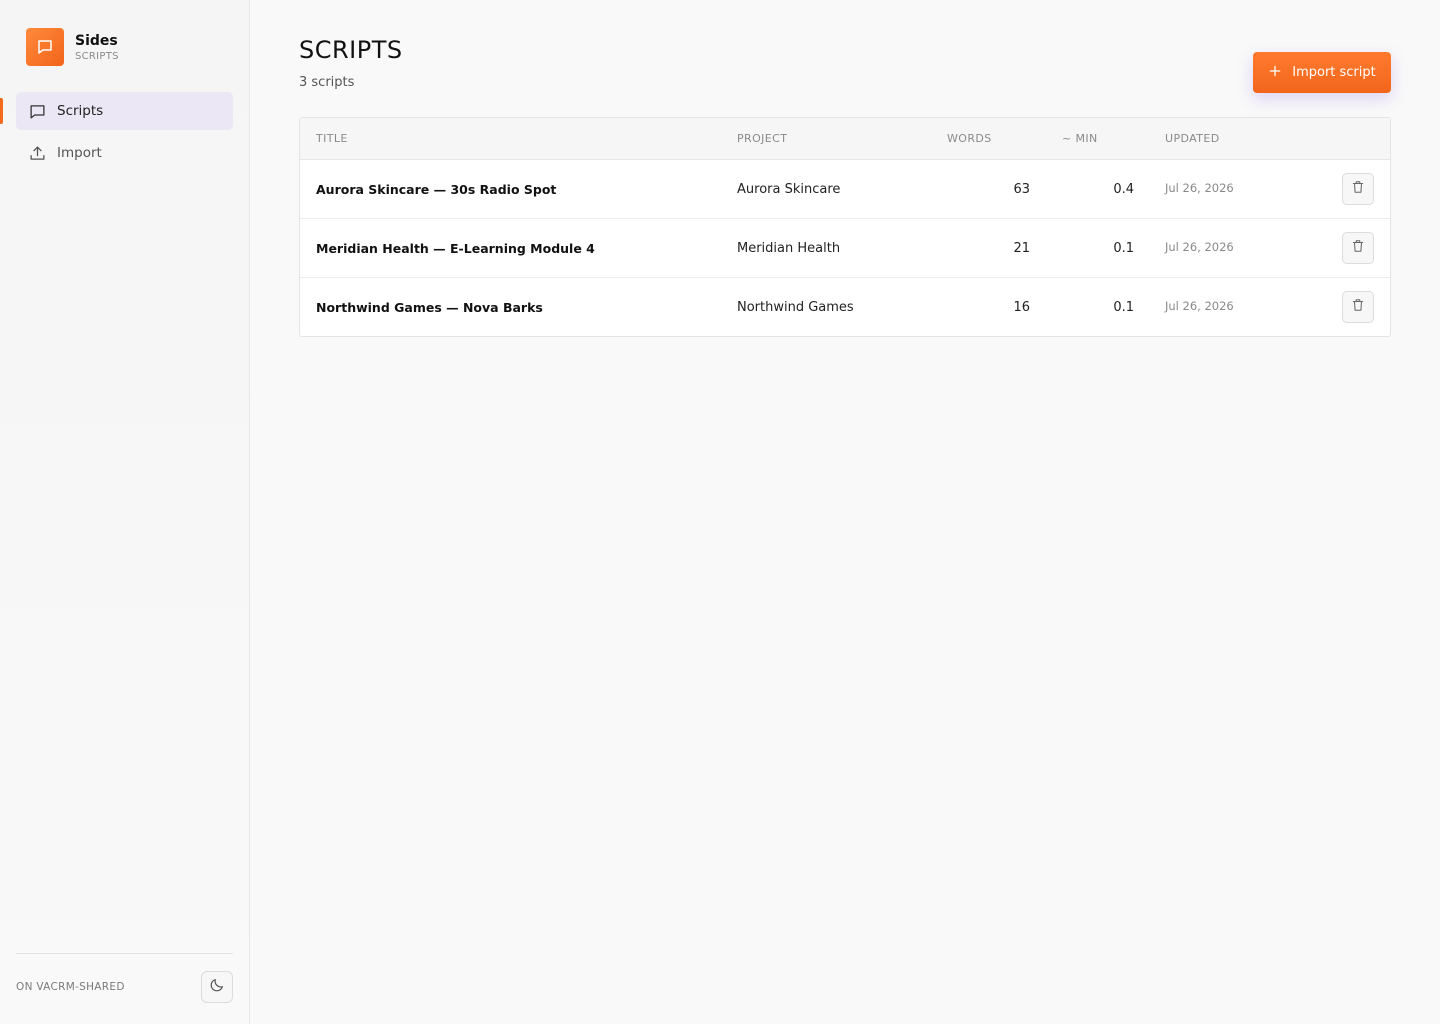 Image resolution: width=1440 pixels, height=1024 pixels. I want to click on script-title: Meridian Health — E-Learning Module 4, so click(455, 248).